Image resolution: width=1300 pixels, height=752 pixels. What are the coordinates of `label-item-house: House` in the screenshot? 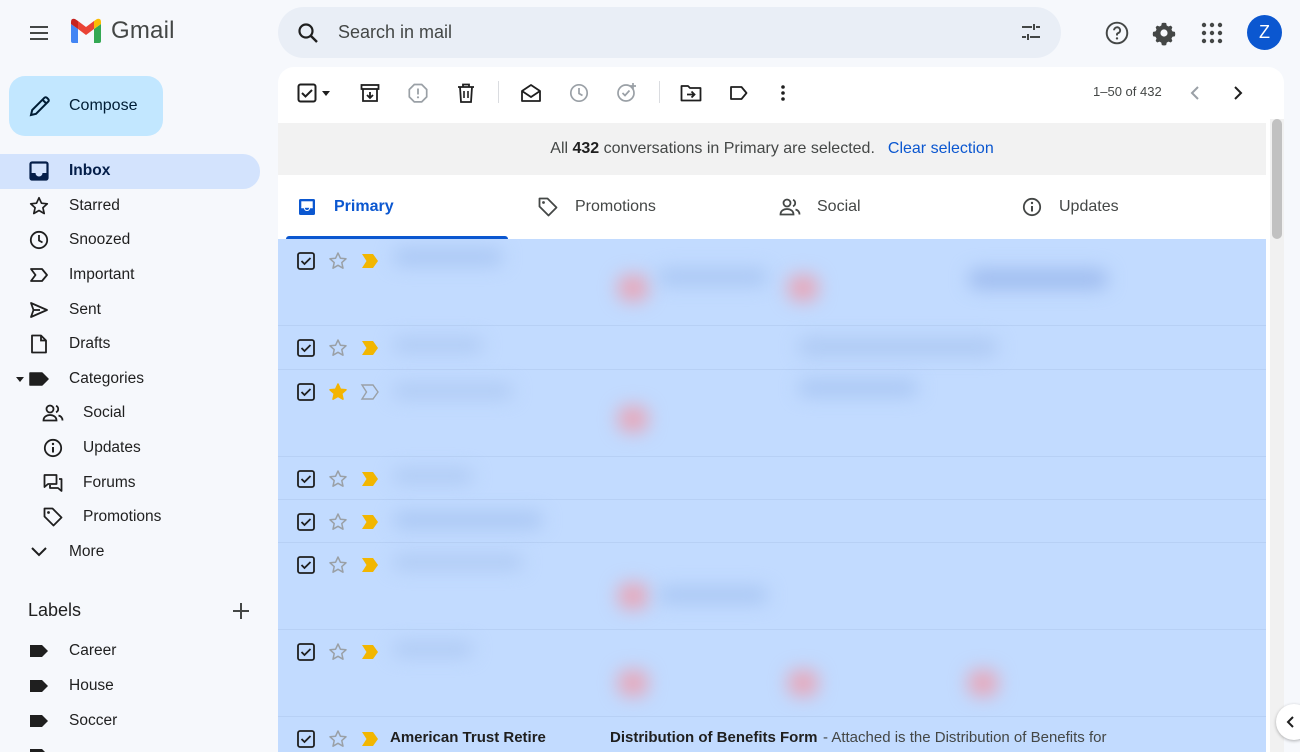 It's located at (130, 686).